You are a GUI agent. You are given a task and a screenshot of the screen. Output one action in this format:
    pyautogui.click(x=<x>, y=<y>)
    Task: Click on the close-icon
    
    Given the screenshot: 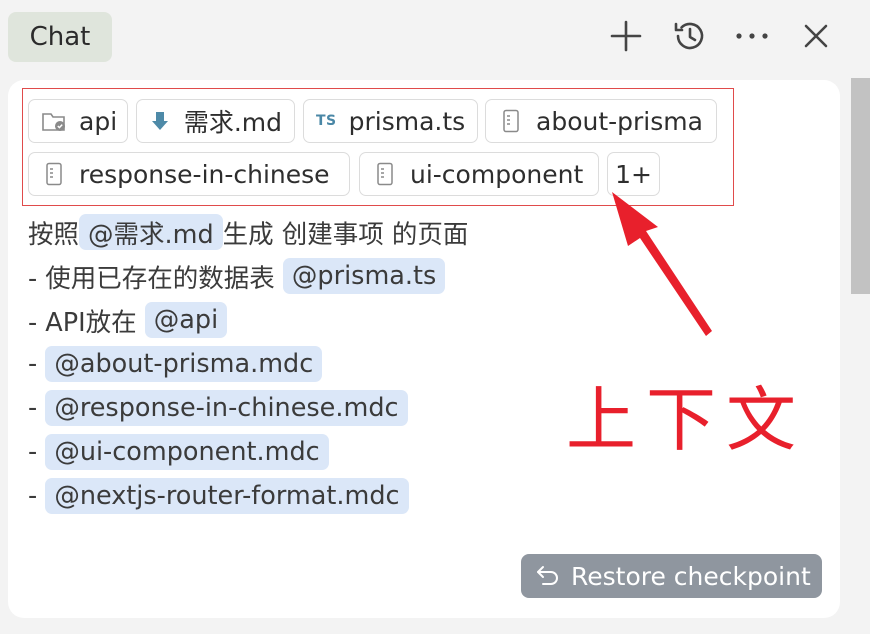 What is the action you would take?
    pyautogui.click(x=816, y=36)
    